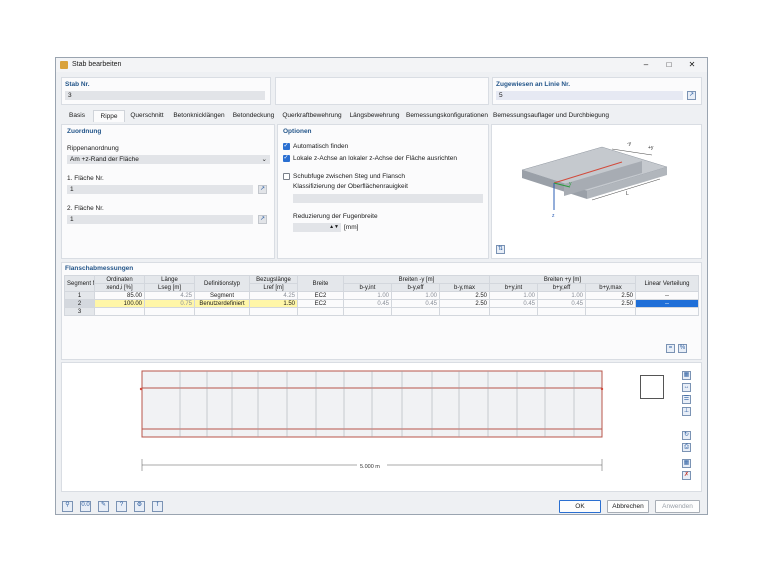 Image resolution: width=760 pixels, height=570 pixels. Describe the element at coordinates (84, 131) in the screenshot. I see `zuordnung-header: Zuordnung` at that location.